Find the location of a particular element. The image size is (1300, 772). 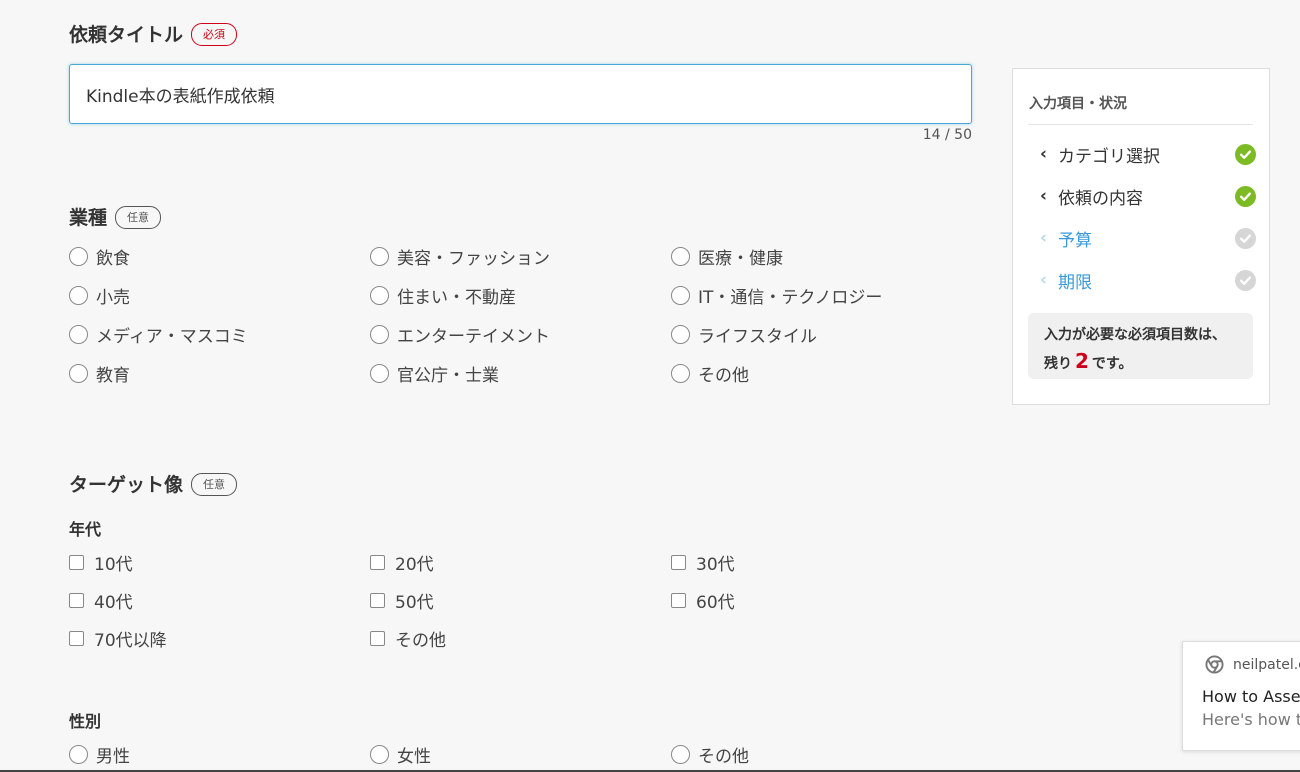

required-badge: 必須 is located at coordinates (214, 34).